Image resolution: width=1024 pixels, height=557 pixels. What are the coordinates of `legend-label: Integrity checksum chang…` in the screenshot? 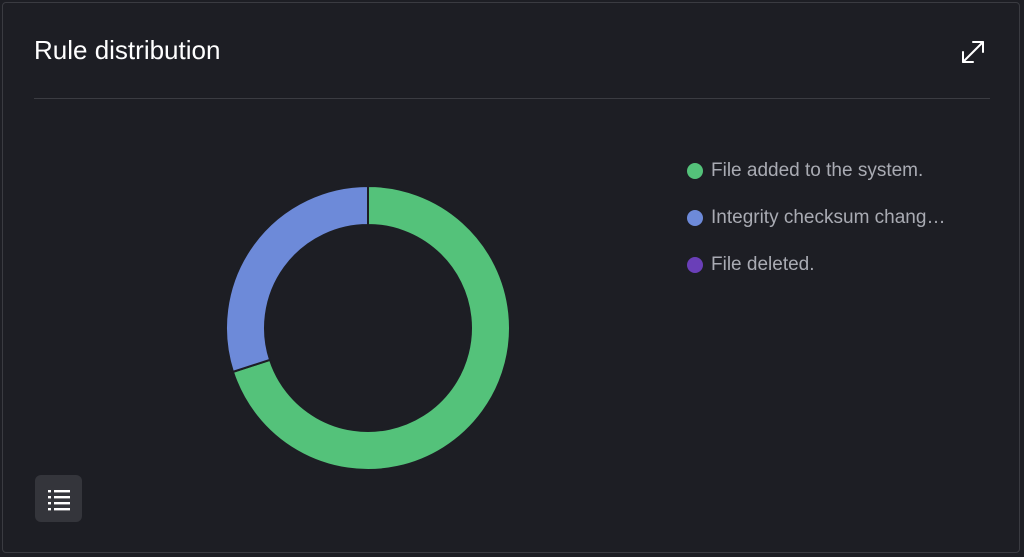 It's located at (828, 217).